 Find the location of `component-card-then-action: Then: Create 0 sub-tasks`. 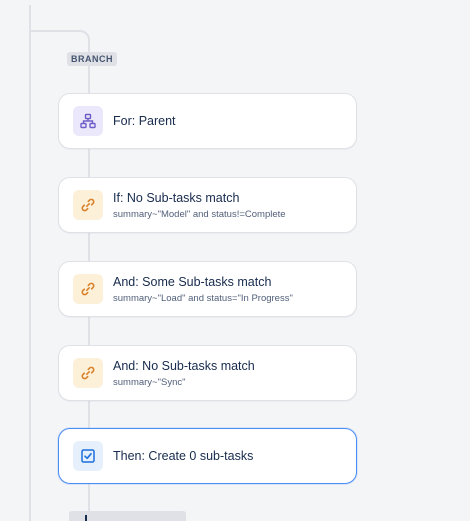

component-card-then-action: Then: Create 0 sub-tasks is located at coordinates (207, 456).